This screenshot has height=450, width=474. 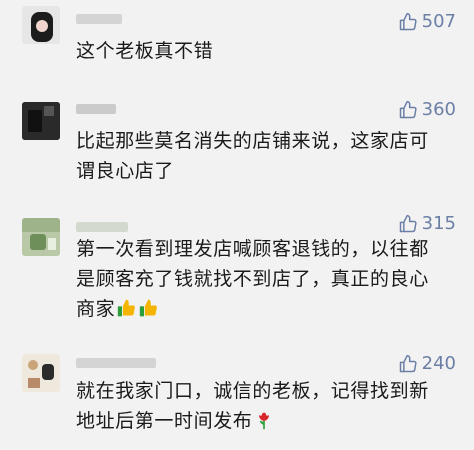 What do you see at coordinates (438, 109) in the screenshot?
I see `like-count: 360` at bounding box center [438, 109].